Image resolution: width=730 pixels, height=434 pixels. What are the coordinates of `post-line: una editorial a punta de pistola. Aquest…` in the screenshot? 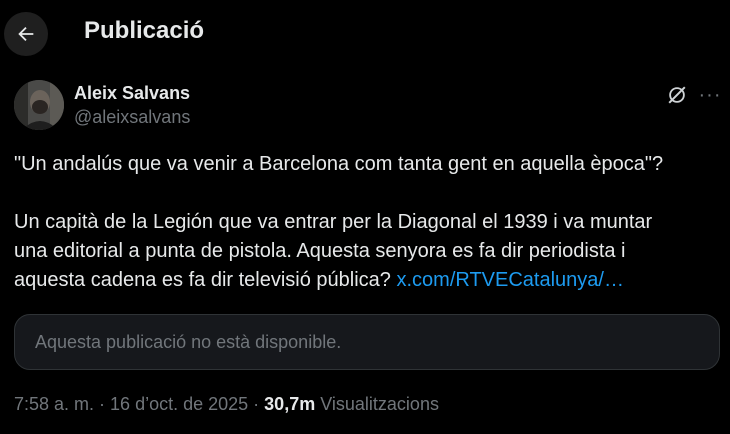 It's located at (320, 251).